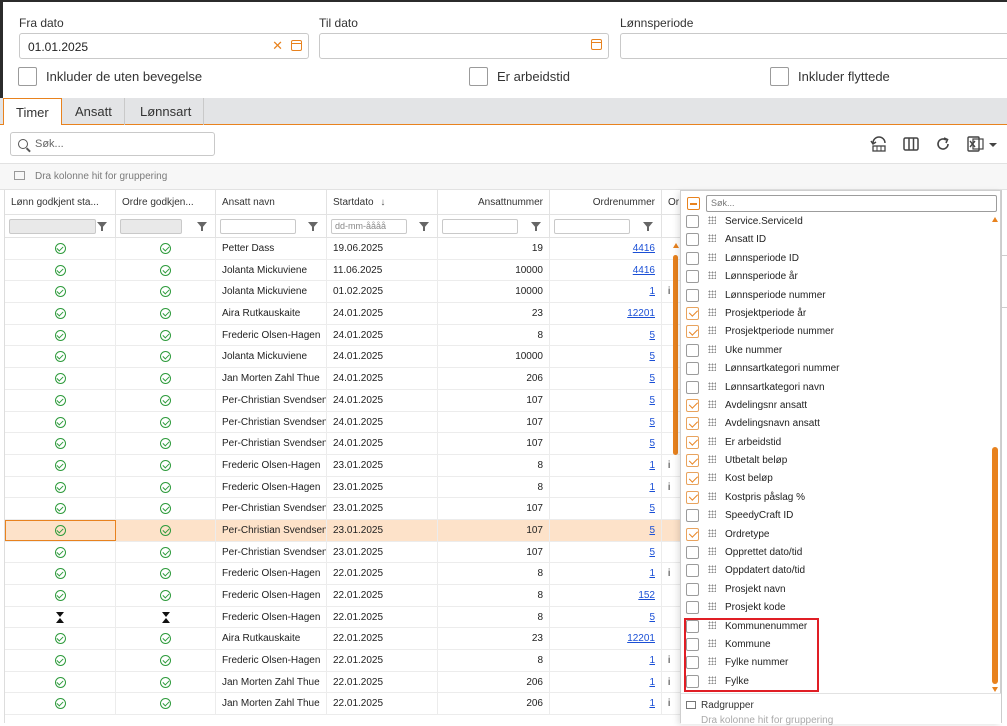  What do you see at coordinates (344, 487) in the screenshot?
I see `table-row: Frederic Olsen-Hagen 23.01.2025 8 1 i` at bounding box center [344, 487].